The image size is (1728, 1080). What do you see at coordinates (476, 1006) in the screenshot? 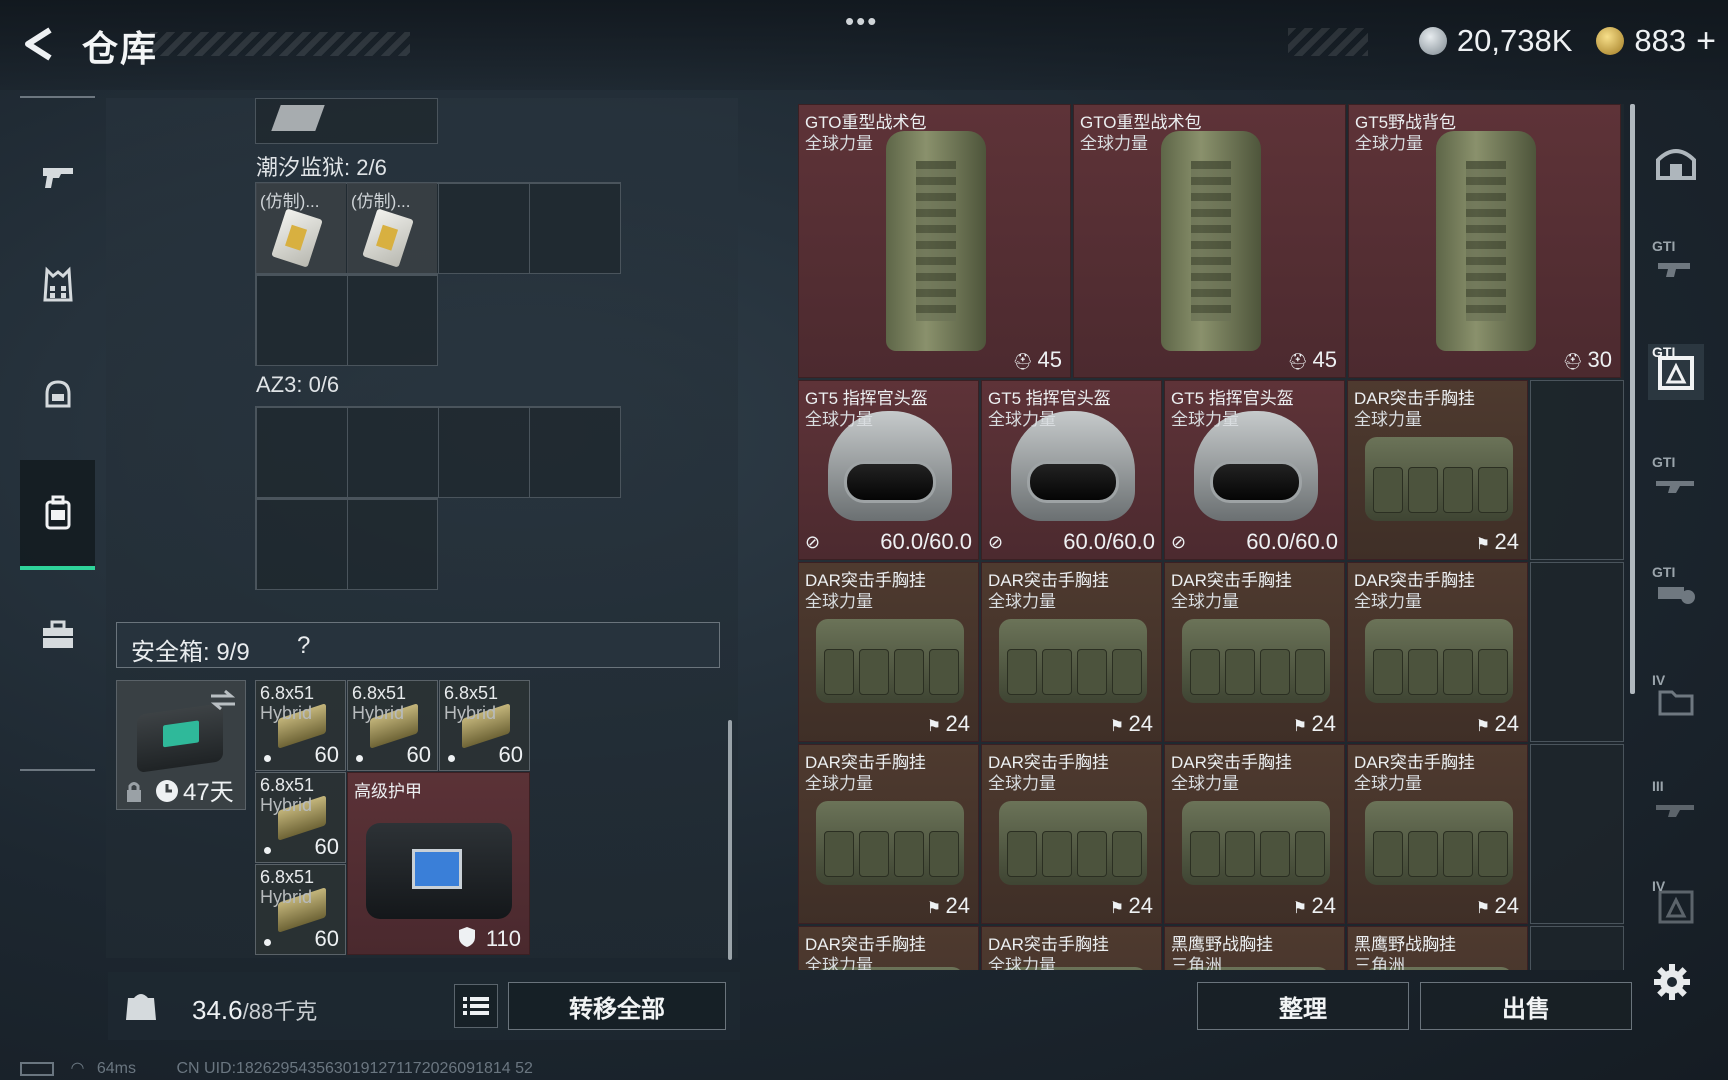
I see `list-view-button` at bounding box center [476, 1006].